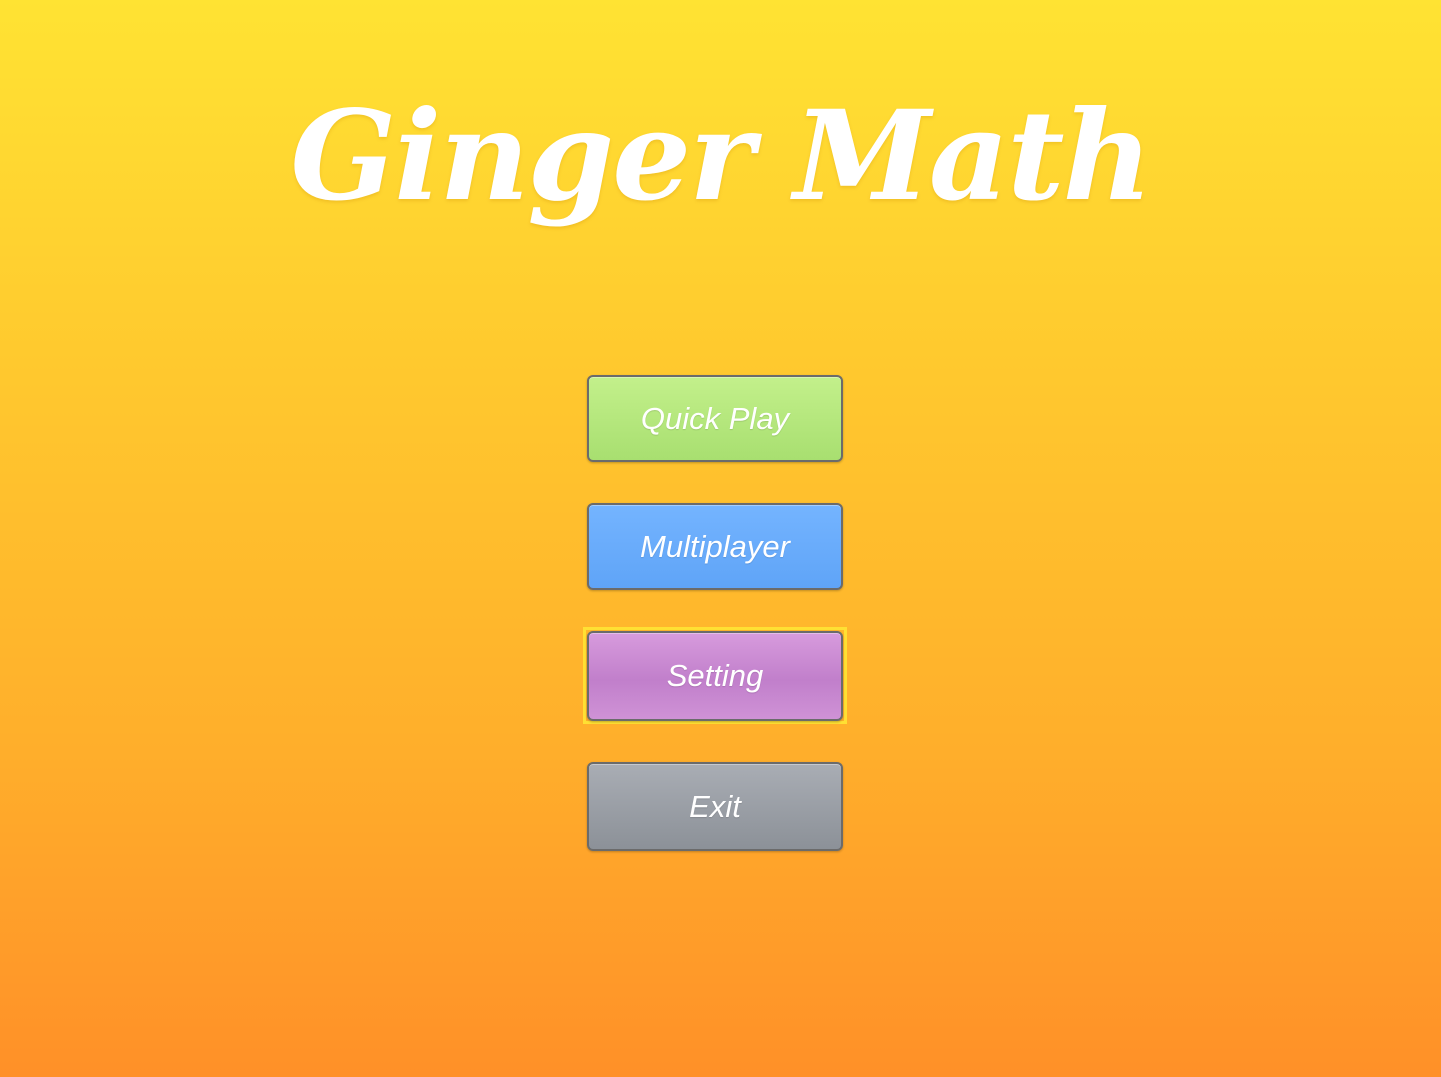 Image resolution: width=1441 pixels, height=1077 pixels. Describe the element at coordinates (721, 156) in the screenshot. I see `game-title: Ginger Math` at that location.